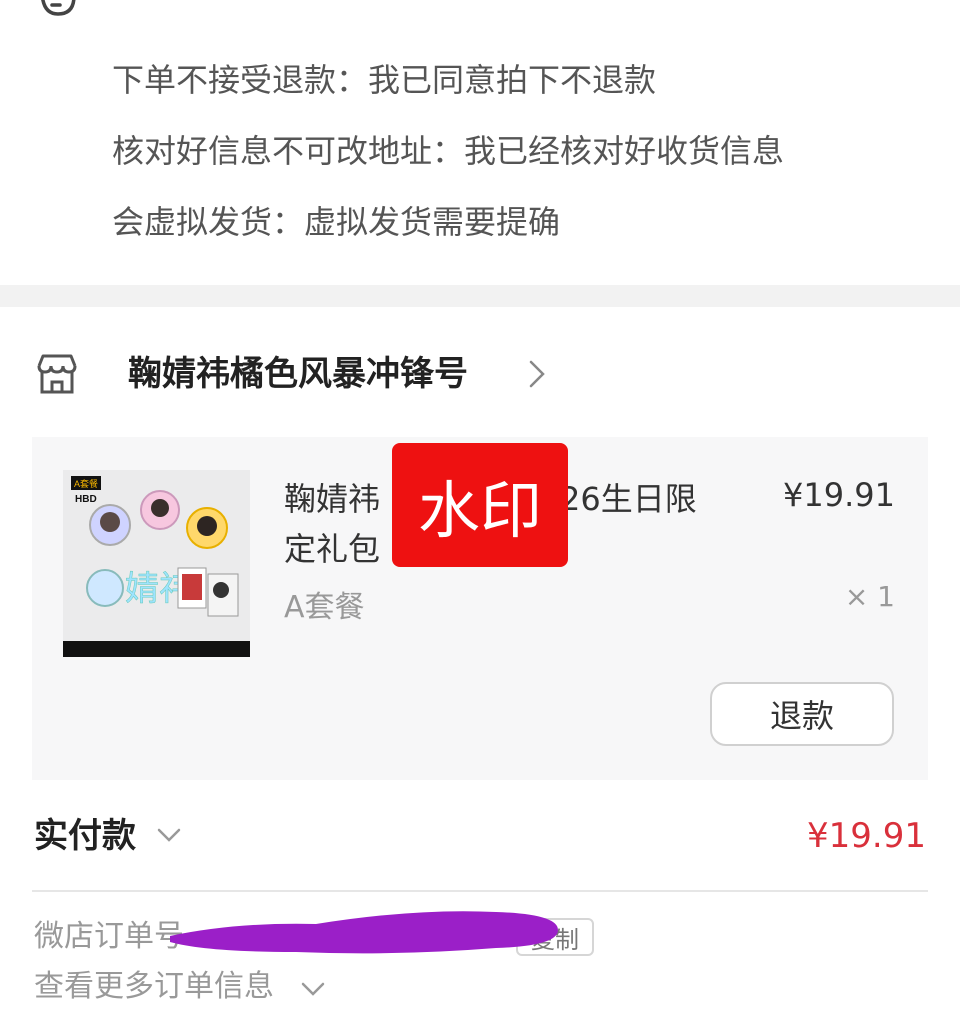 This screenshot has width=960, height=1010. I want to click on storefront-icon, so click(57, 374).